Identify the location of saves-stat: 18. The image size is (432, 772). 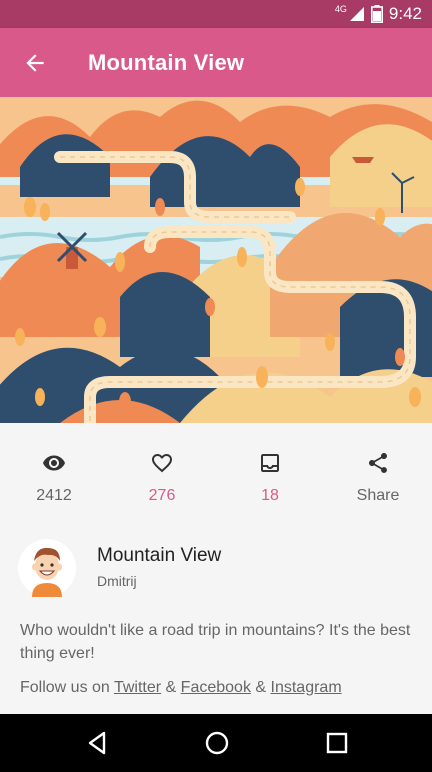
(270, 473).